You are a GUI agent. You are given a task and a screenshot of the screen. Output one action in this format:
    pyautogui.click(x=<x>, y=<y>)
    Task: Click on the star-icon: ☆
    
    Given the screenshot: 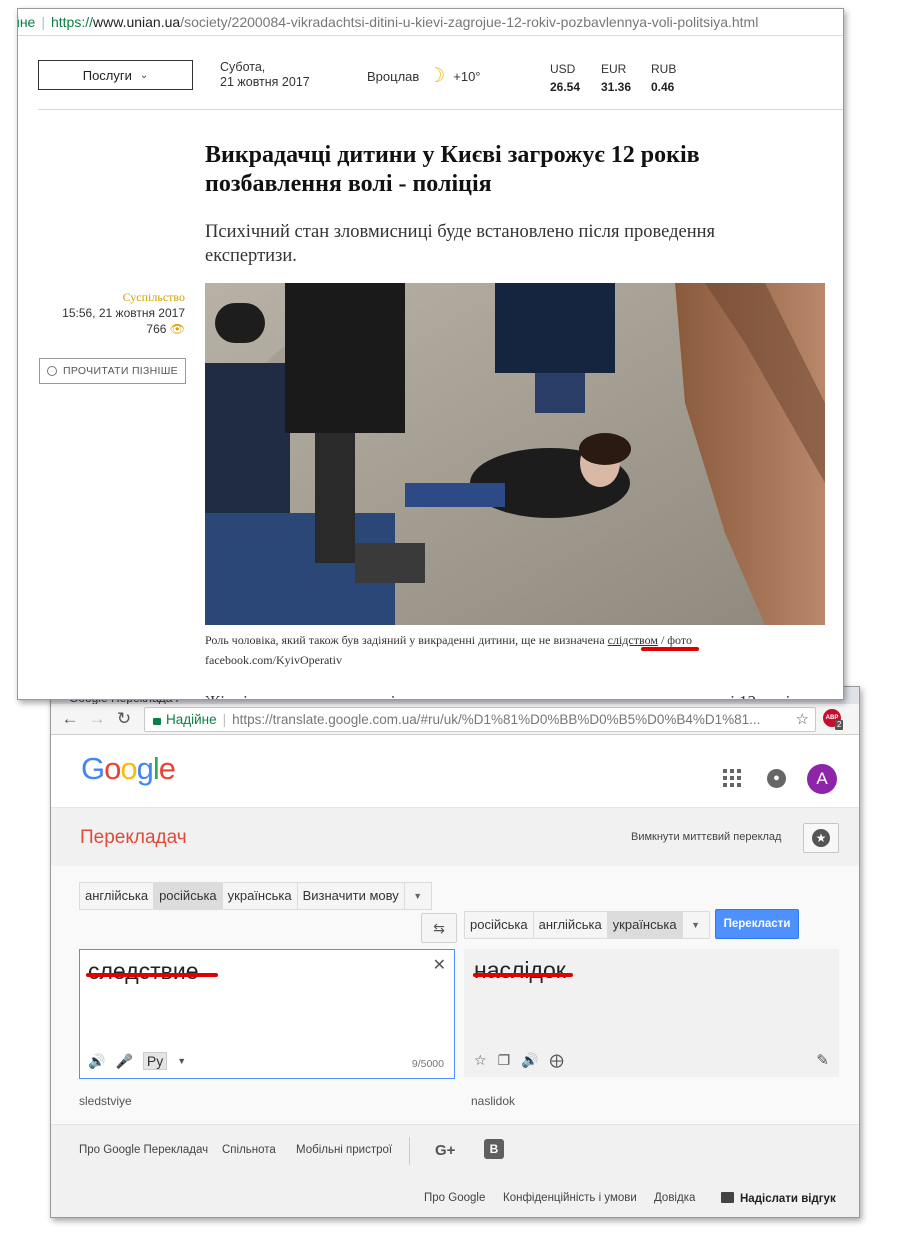 What is the action you would take?
    pyautogui.click(x=480, y=1060)
    